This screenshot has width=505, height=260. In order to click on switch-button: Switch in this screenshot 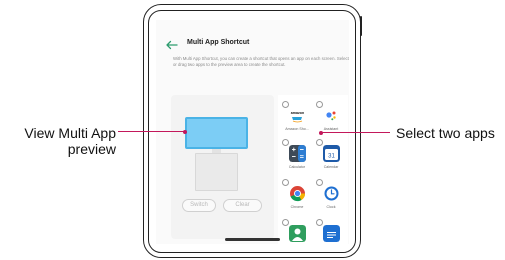, I will do `click(199, 205)`.